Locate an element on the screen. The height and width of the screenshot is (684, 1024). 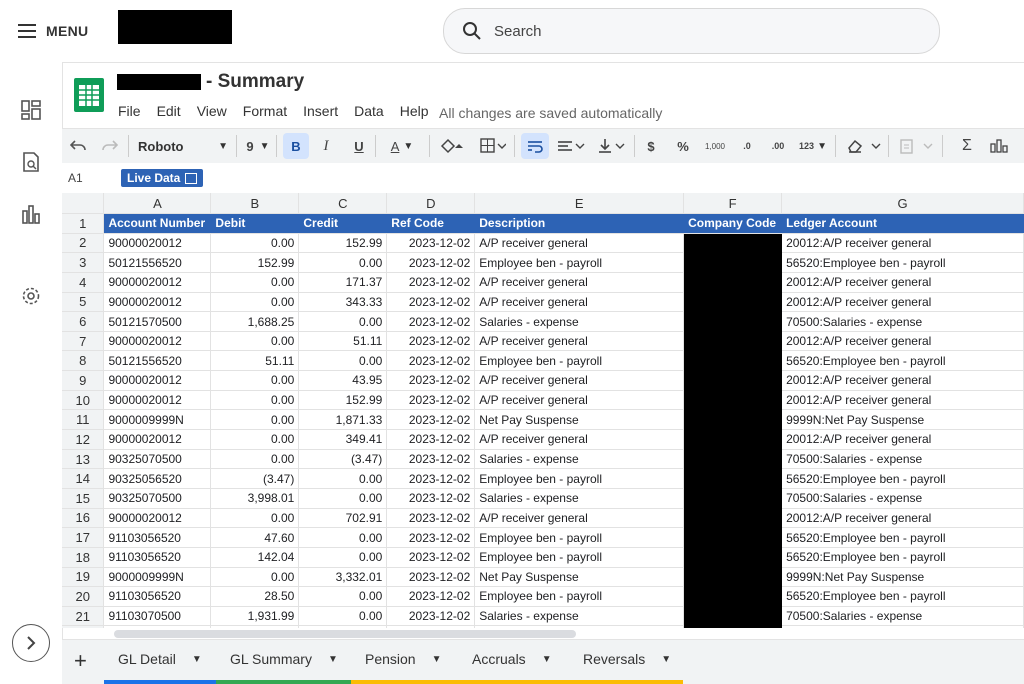
row-number: 7 is located at coordinates (83, 341).